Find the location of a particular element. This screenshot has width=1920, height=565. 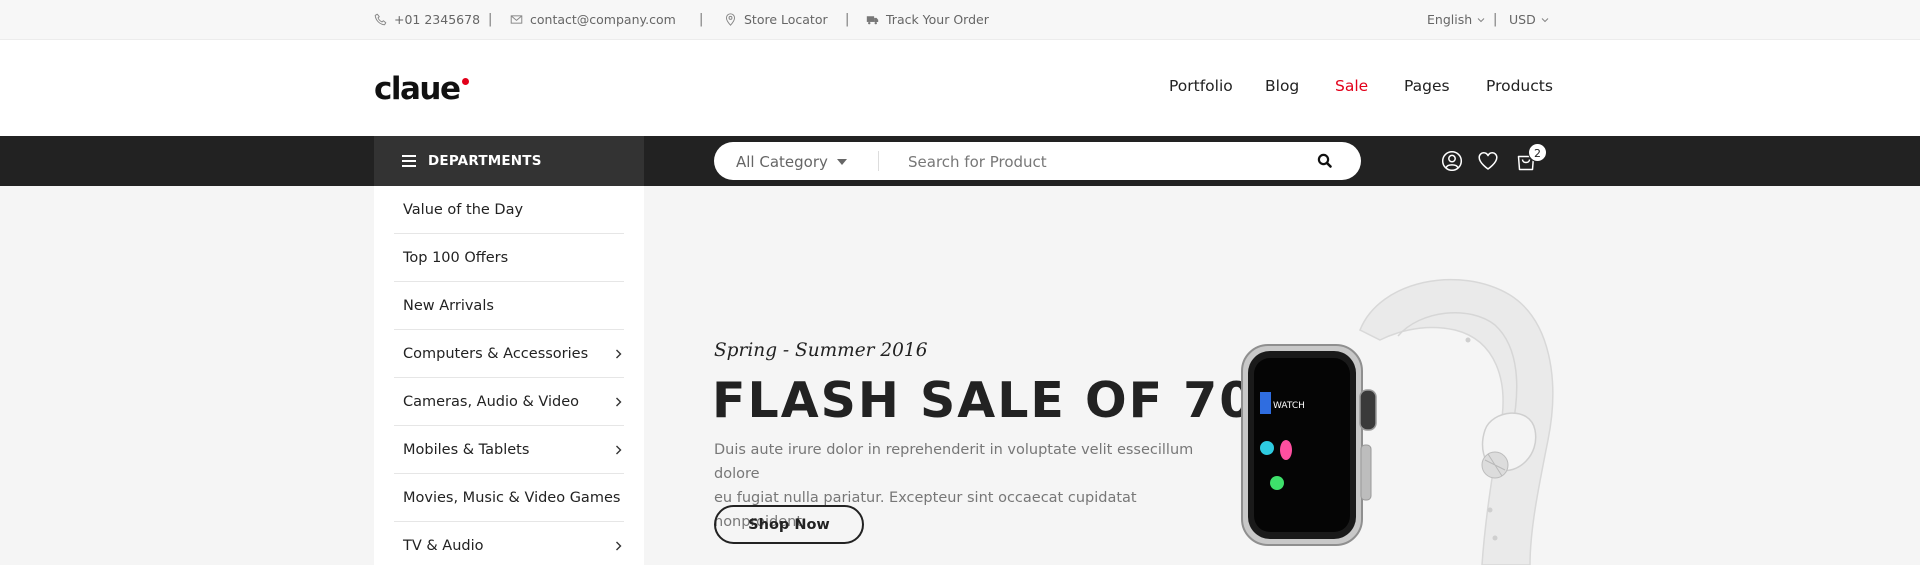

map-pin-icon is located at coordinates (730, 19).